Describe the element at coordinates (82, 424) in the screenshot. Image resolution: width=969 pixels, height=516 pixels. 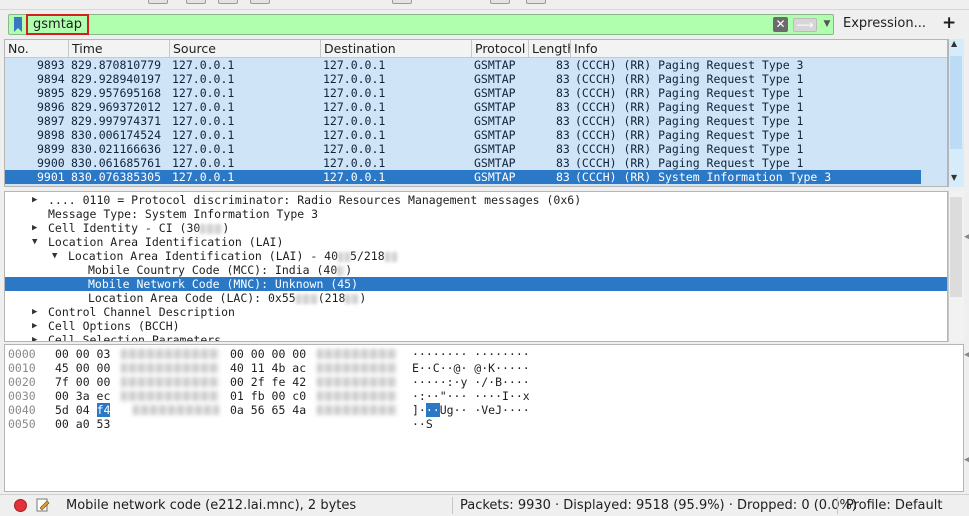
I see `hex-bytes: 00 a0 53` at that location.